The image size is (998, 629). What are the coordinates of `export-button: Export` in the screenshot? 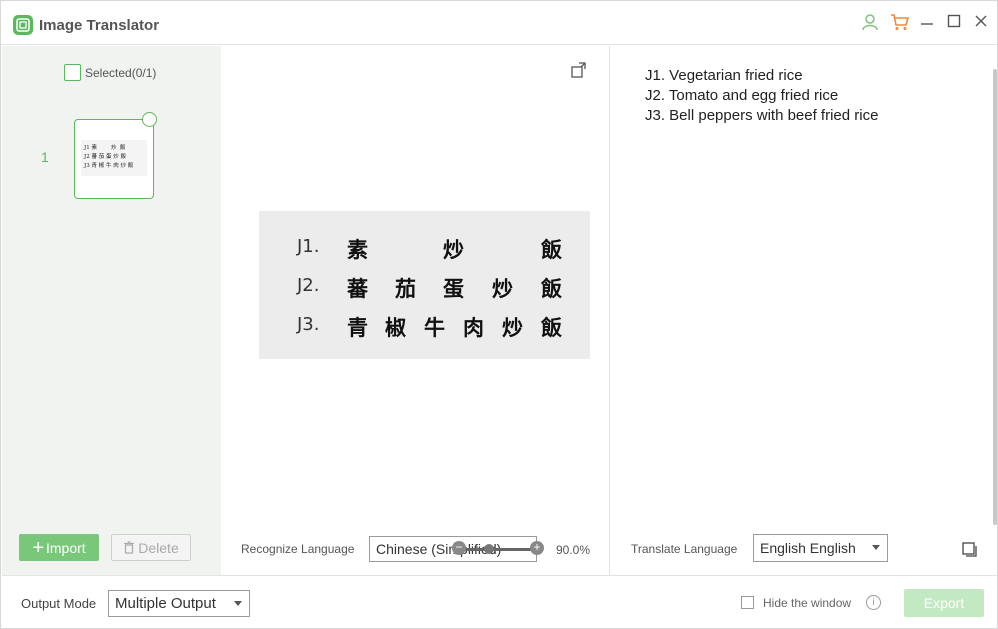 It's located at (944, 603).